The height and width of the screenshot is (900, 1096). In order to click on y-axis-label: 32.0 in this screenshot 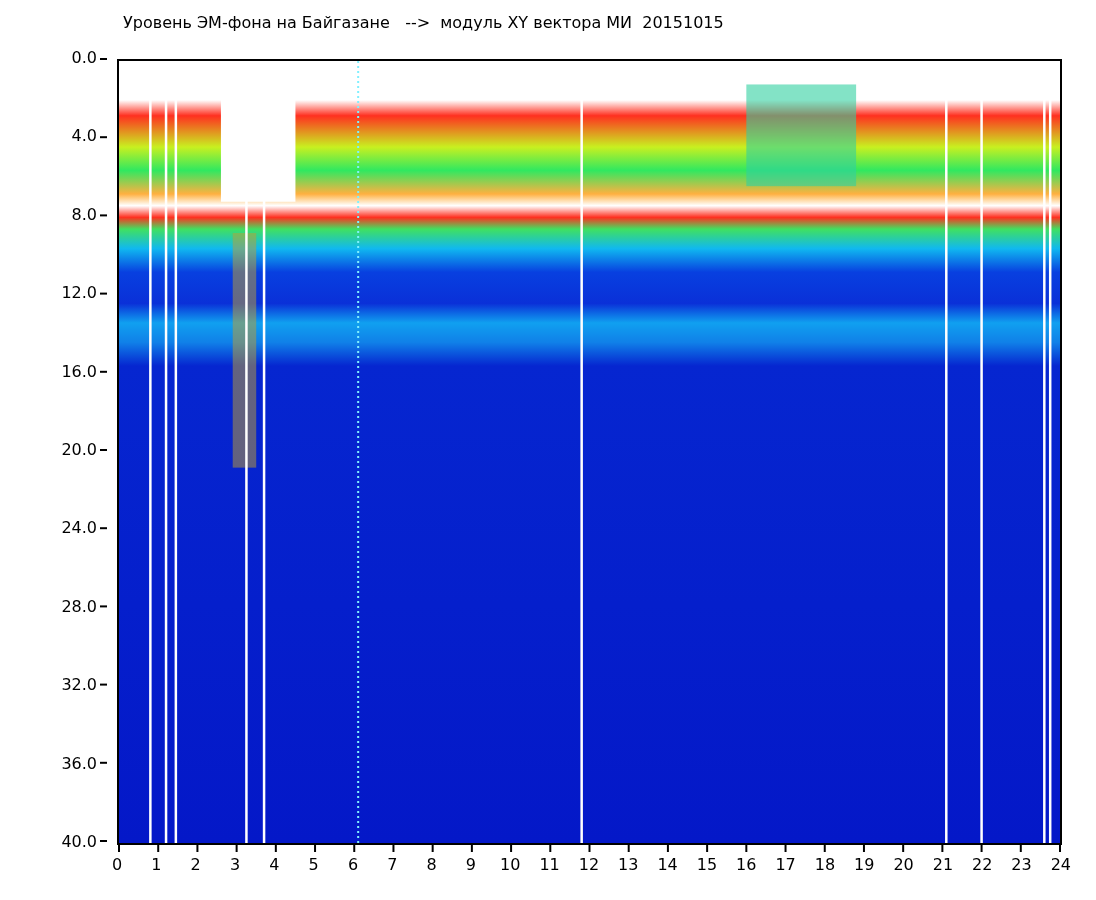, I will do `click(79, 685)`.